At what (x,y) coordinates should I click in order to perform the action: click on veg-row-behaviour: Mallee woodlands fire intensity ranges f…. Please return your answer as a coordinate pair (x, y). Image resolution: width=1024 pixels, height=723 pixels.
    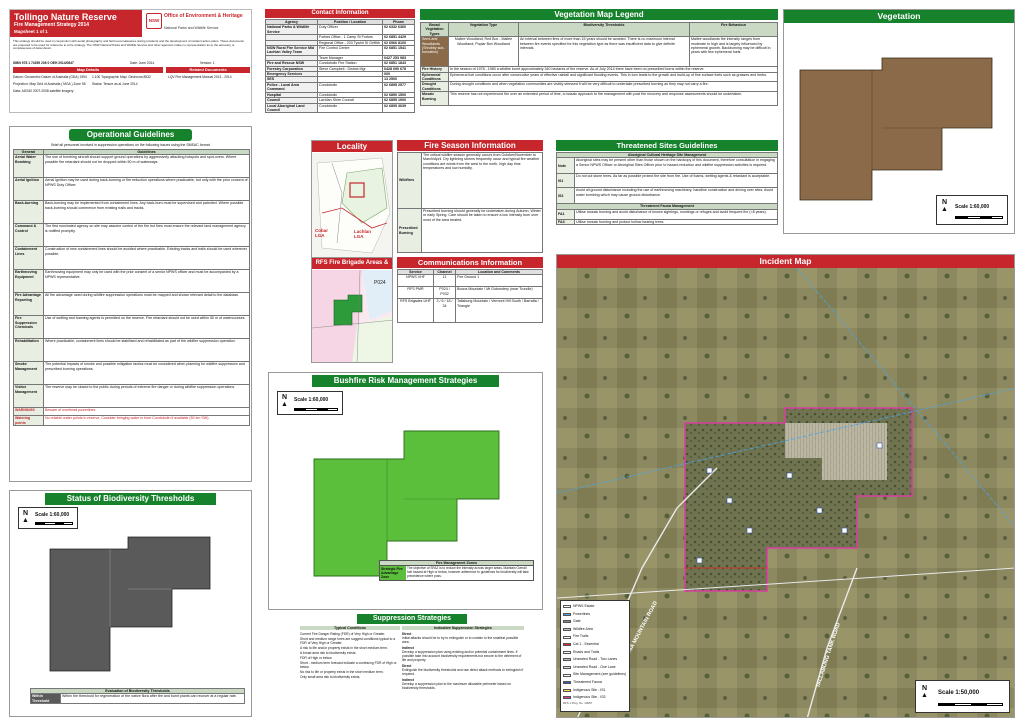
    Looking at the image, I should click on (733, 52).